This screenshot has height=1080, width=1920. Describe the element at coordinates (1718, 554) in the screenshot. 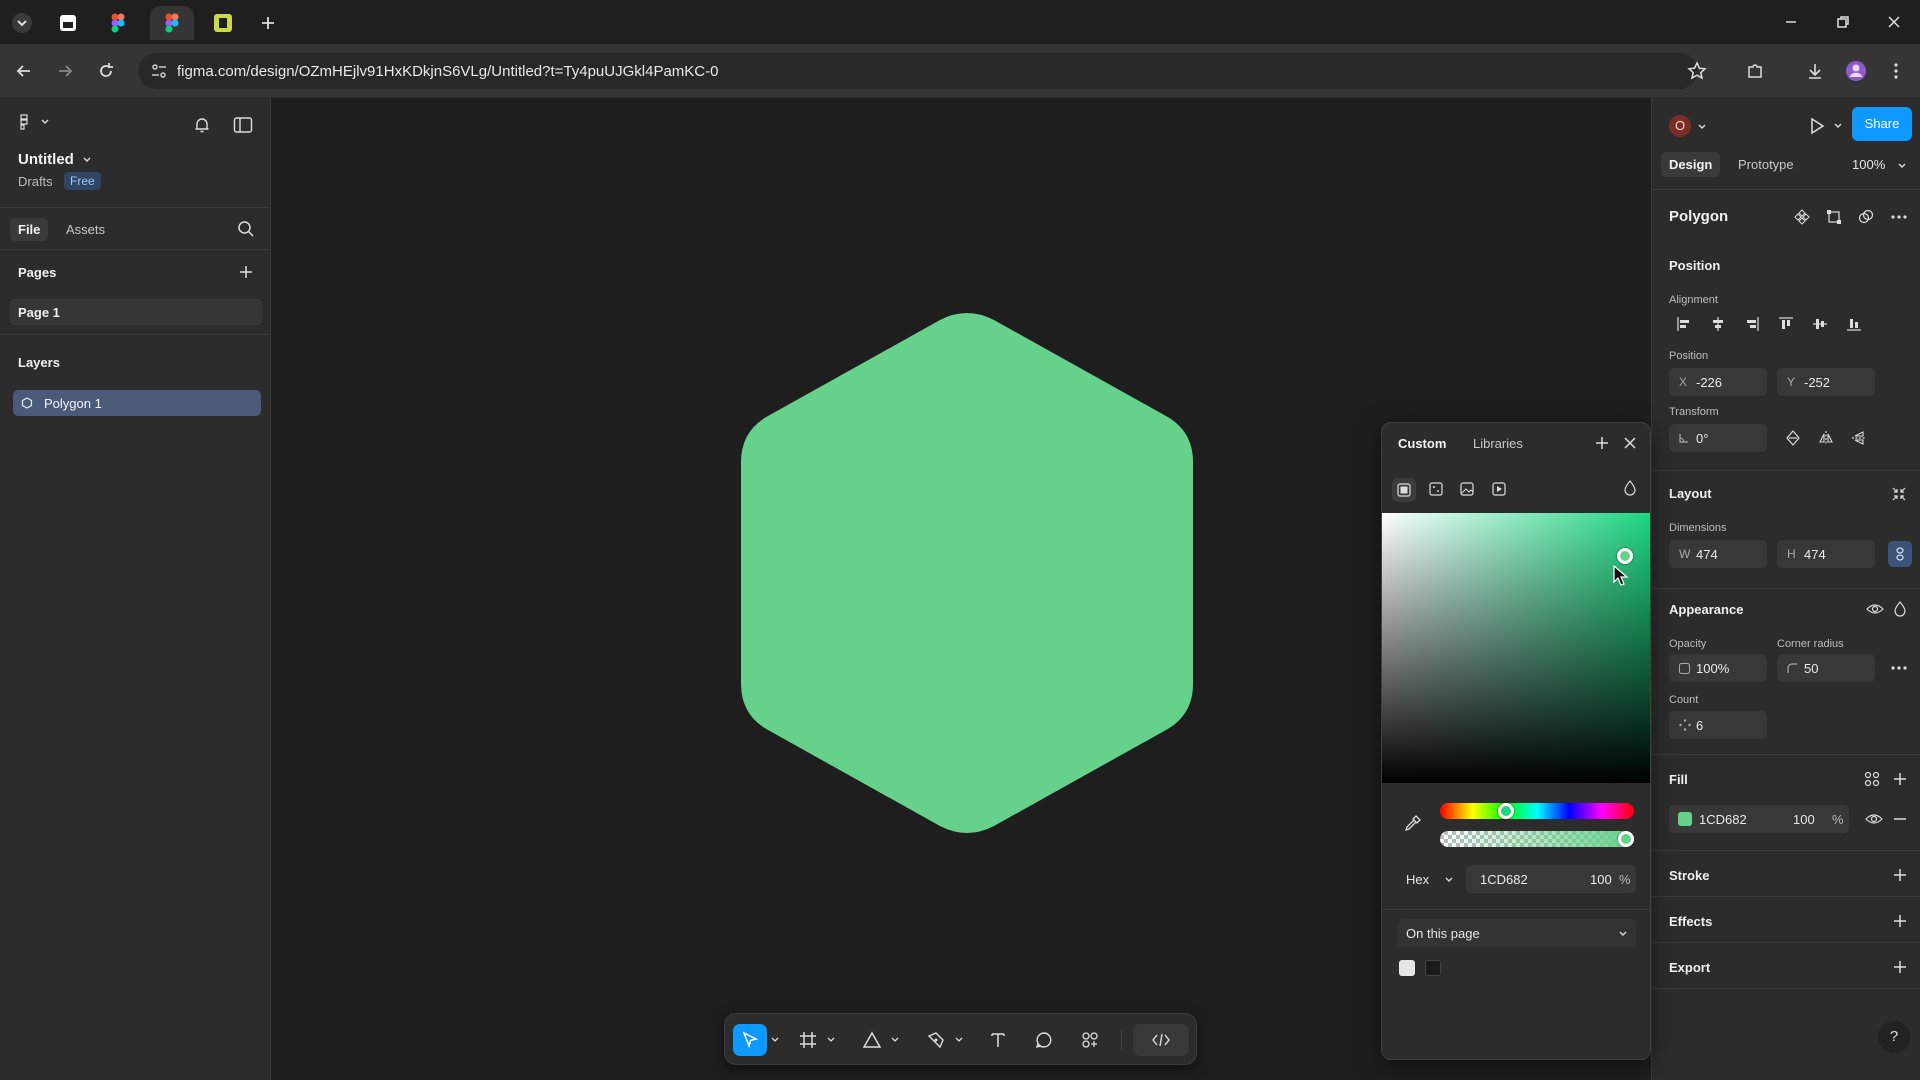

I see `width-input: W 474` at that location.